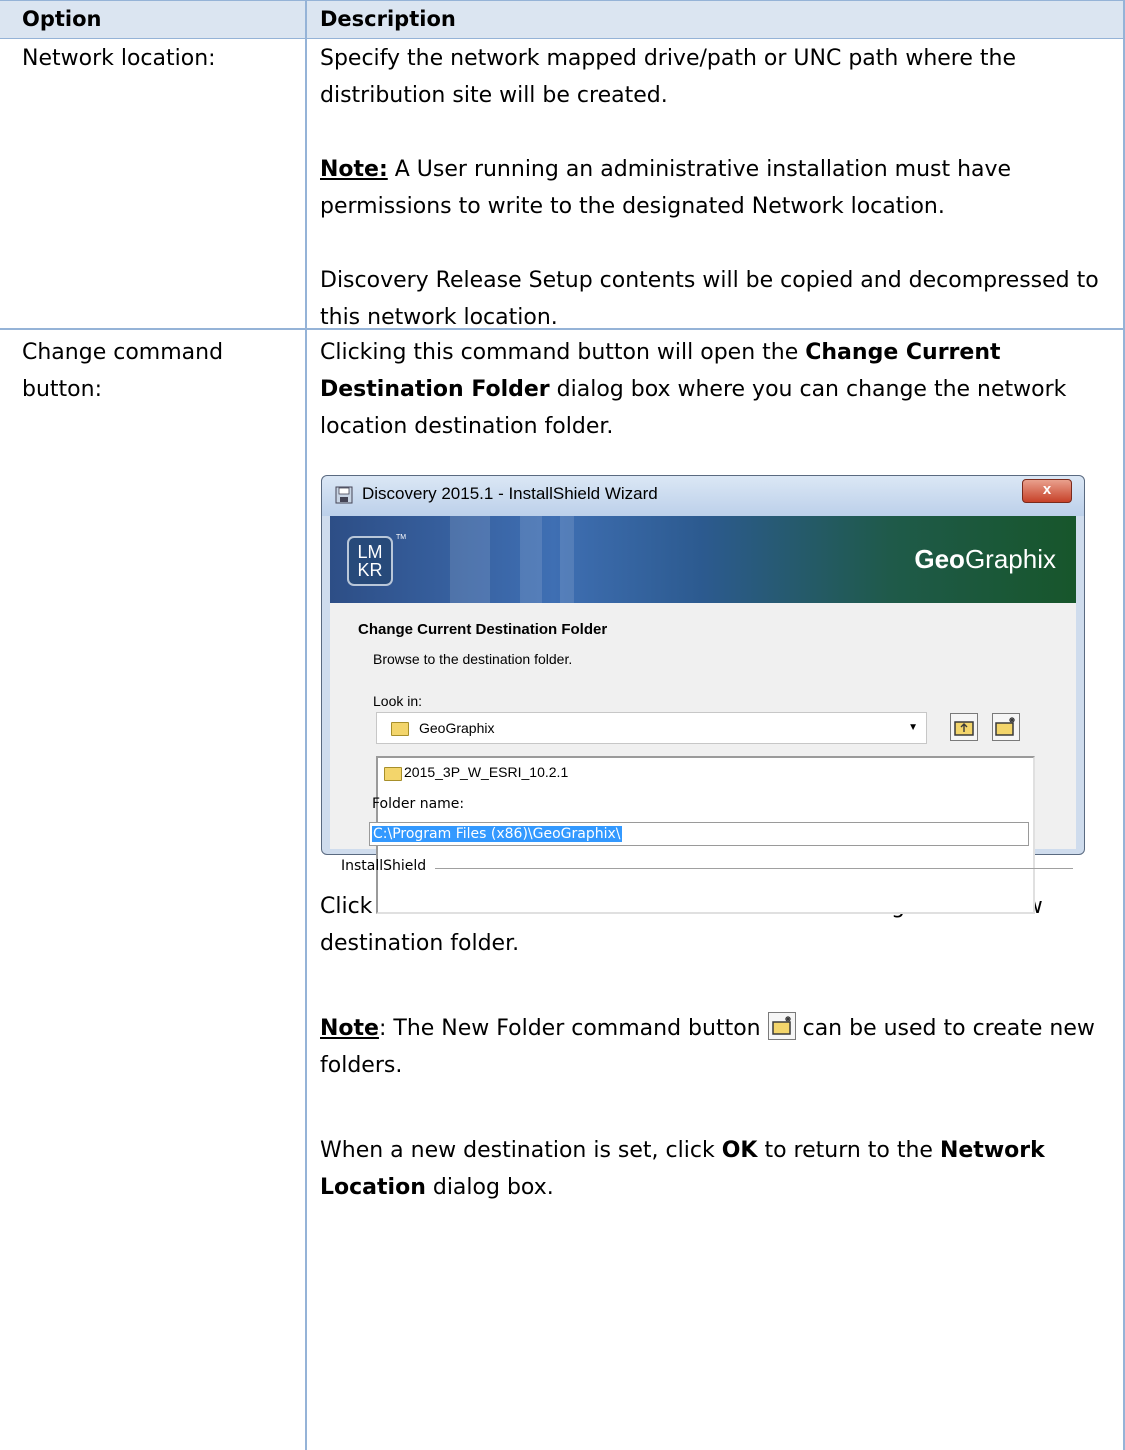 Image resolution: width=1125 pixels, height=1450 pixels. What do you see at coordinates (62, 19) in the screenshot?
I see `header-option: Option` at bounding box center [62, 19].